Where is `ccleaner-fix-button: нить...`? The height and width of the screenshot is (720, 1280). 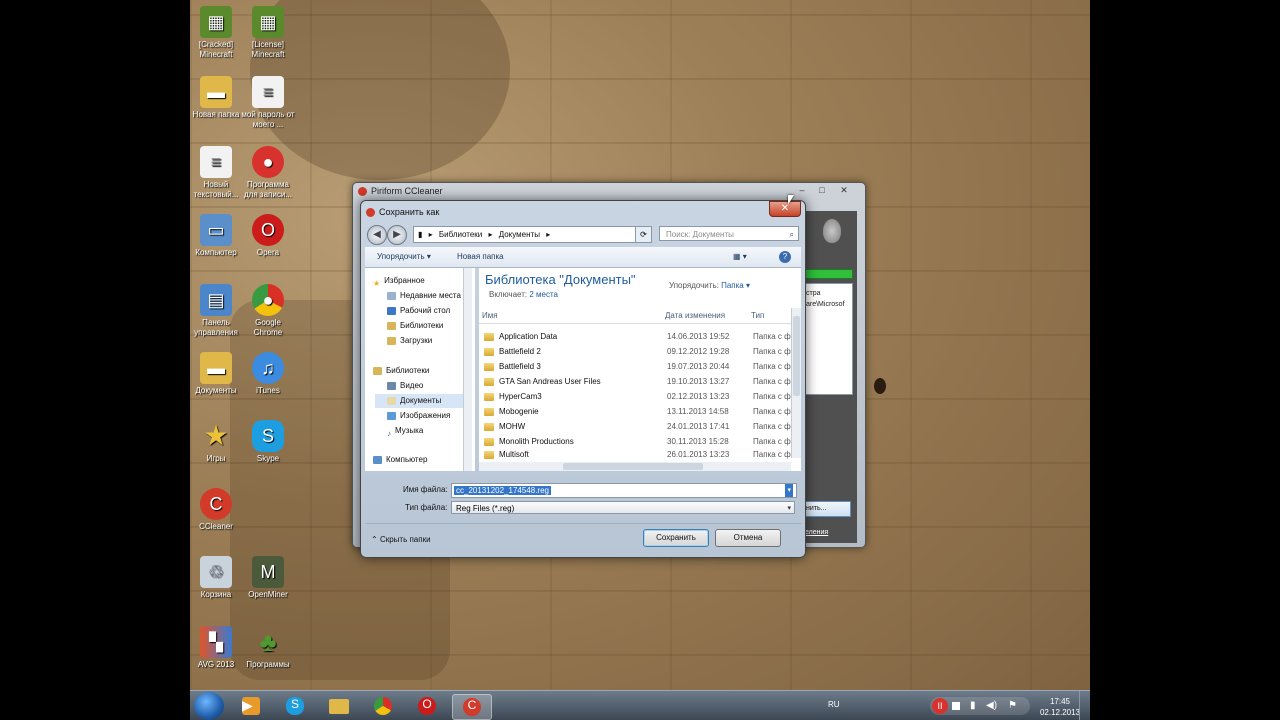 ccleaner-fix-button: нить... is located at coordinates (828, 509).